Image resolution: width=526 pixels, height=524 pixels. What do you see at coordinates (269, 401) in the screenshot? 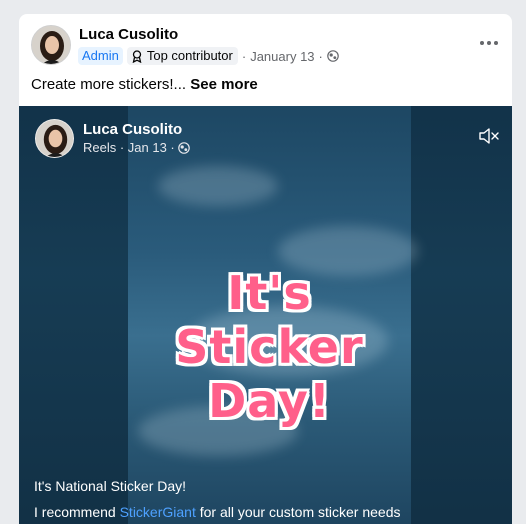
I see `sticker-title-line: Day!` at bounding box center [269, 401].